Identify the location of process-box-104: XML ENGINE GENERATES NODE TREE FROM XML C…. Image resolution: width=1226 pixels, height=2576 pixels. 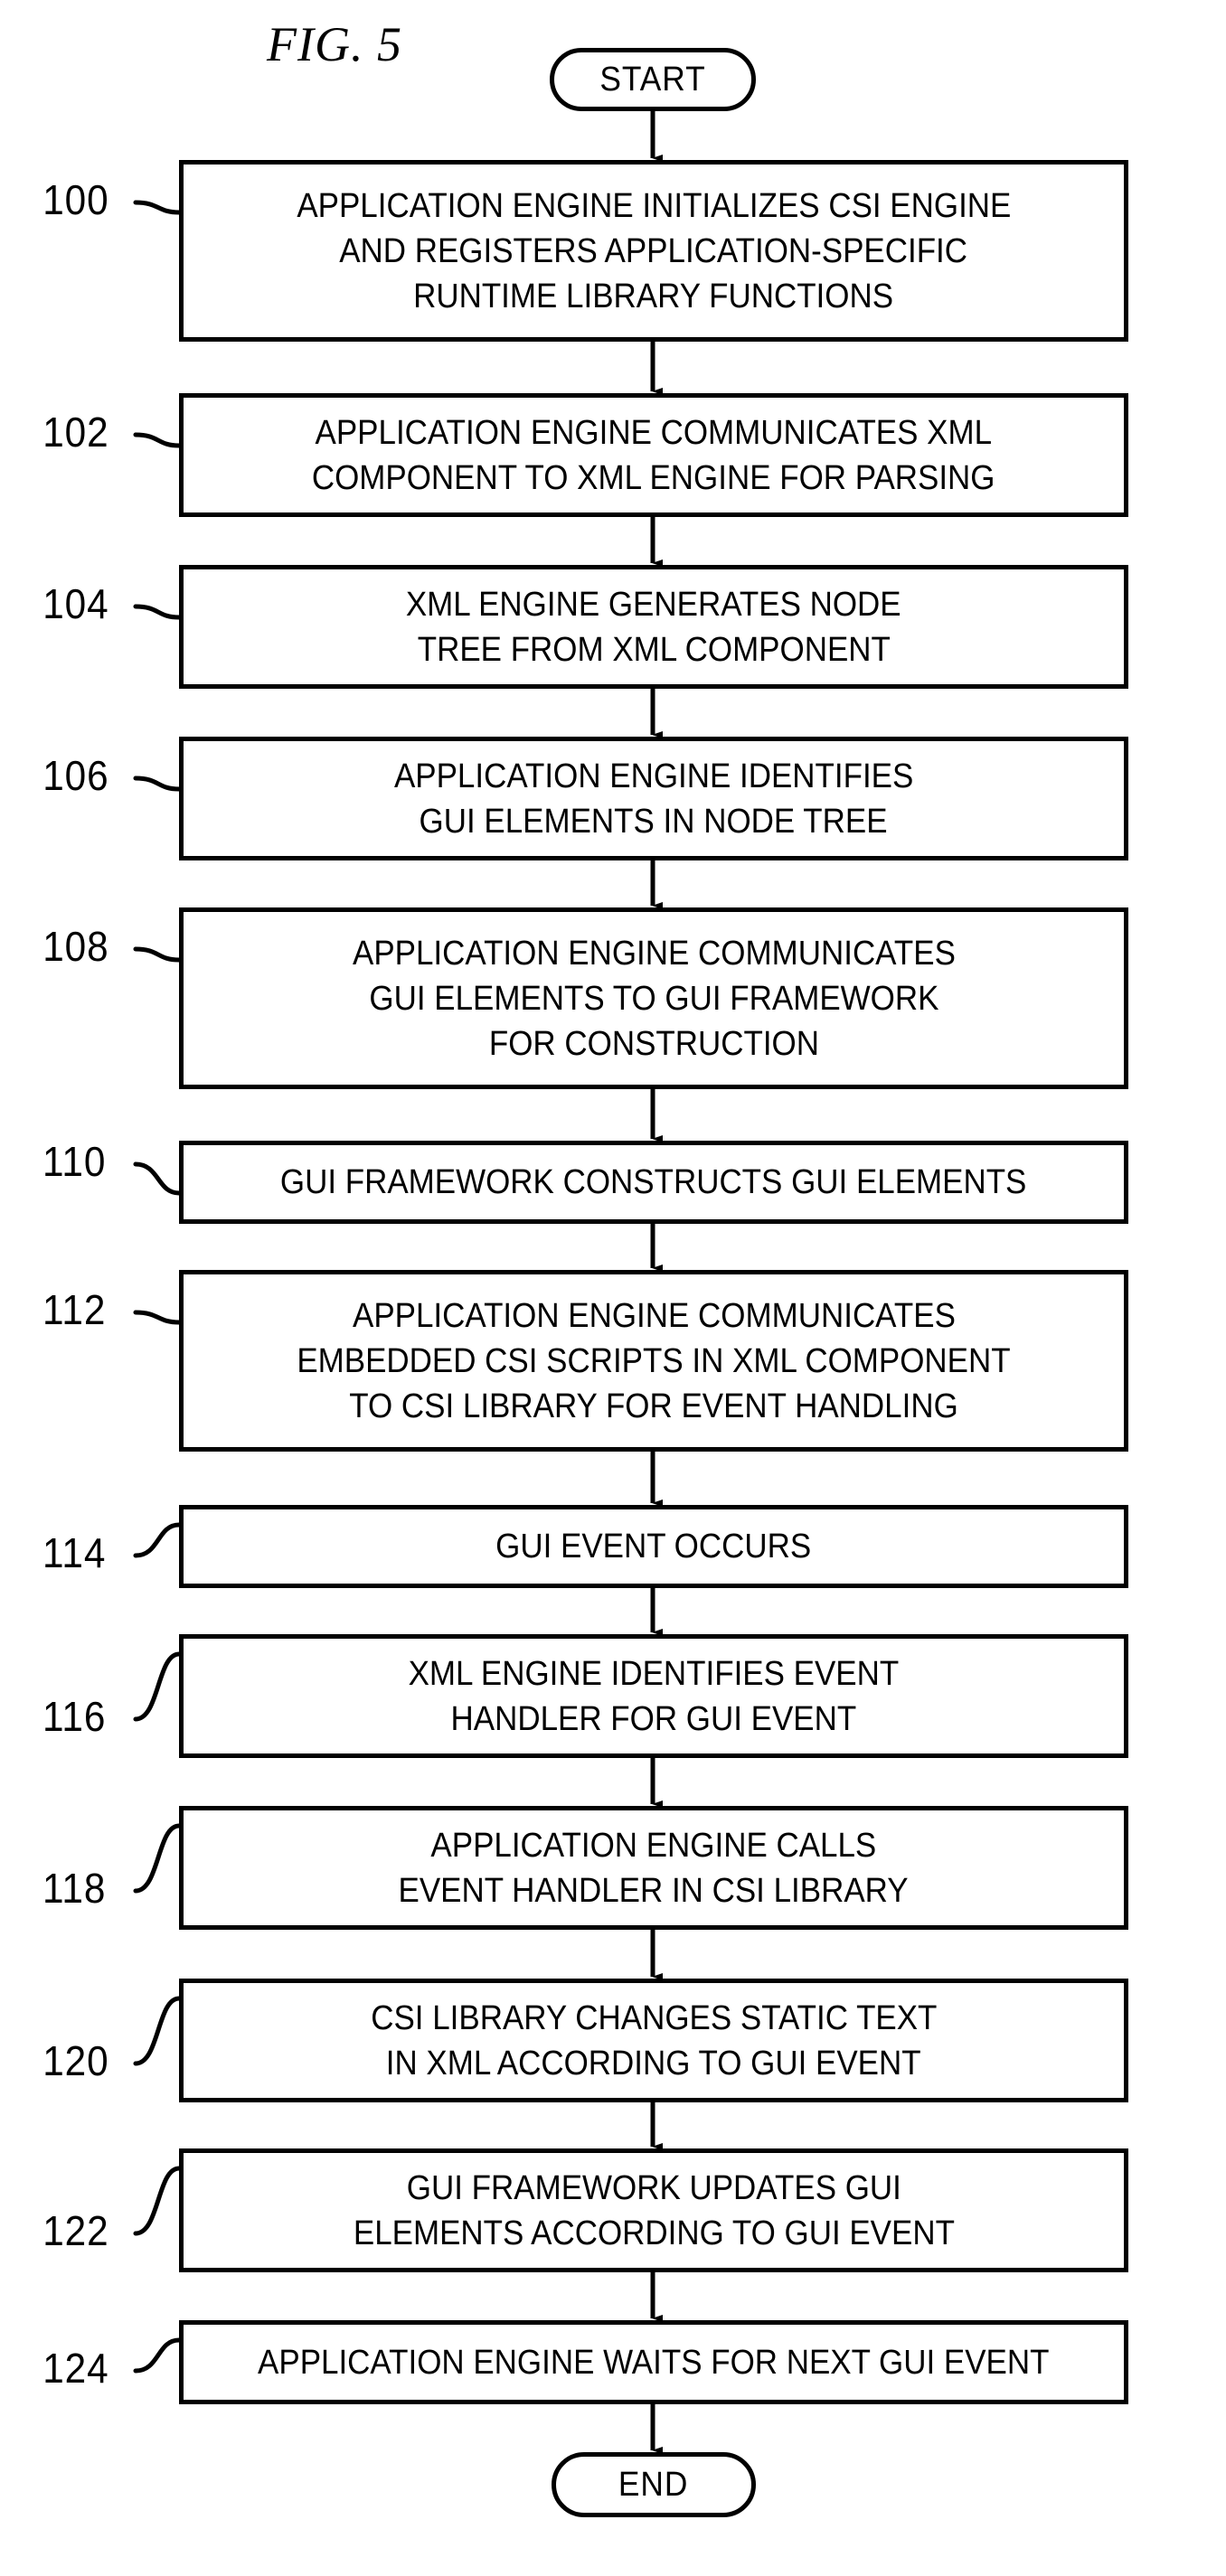
(653, 627).